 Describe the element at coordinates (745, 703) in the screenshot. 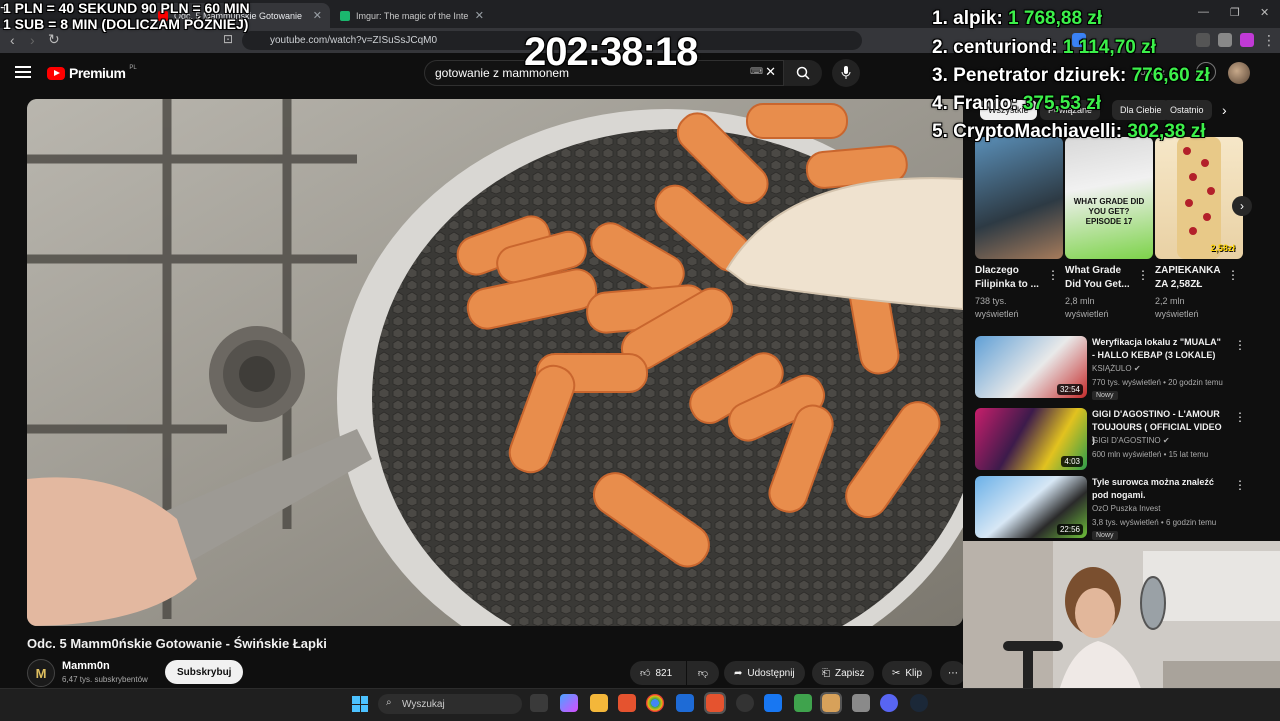

I see `obs-icon` at that location.